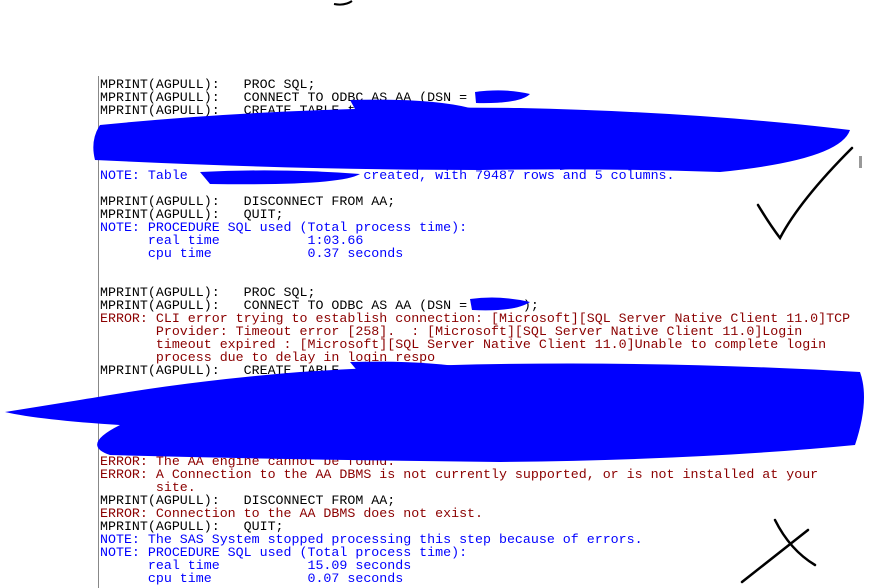 This screenshot has height=588, width=870. What do you see at coordinates (343, 3) in the screenshot?
I see `pen-mark-top` at bounding box center [343, 3].